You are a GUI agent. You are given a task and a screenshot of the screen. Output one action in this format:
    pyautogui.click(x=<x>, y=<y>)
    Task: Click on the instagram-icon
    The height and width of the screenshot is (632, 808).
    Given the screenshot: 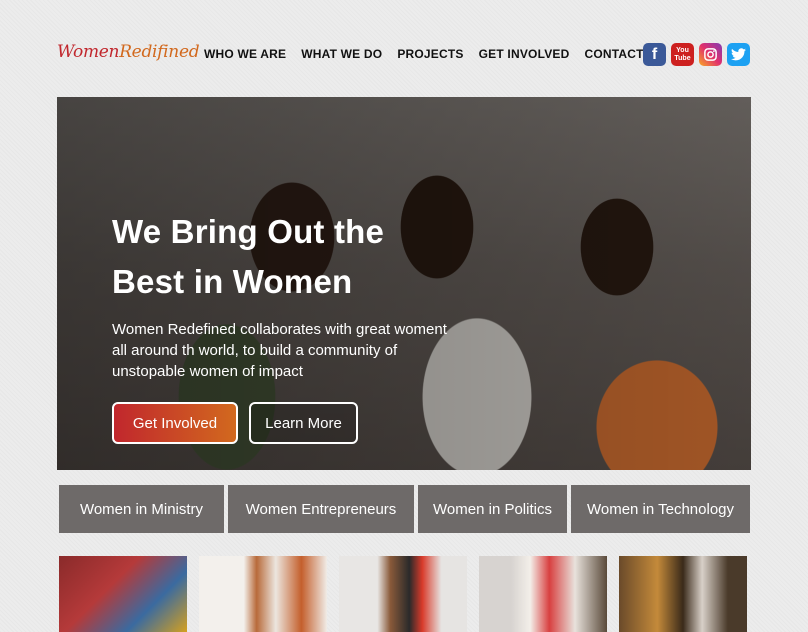 What is the action you would take?
    pyautogui.click(x=710, y=54)
    